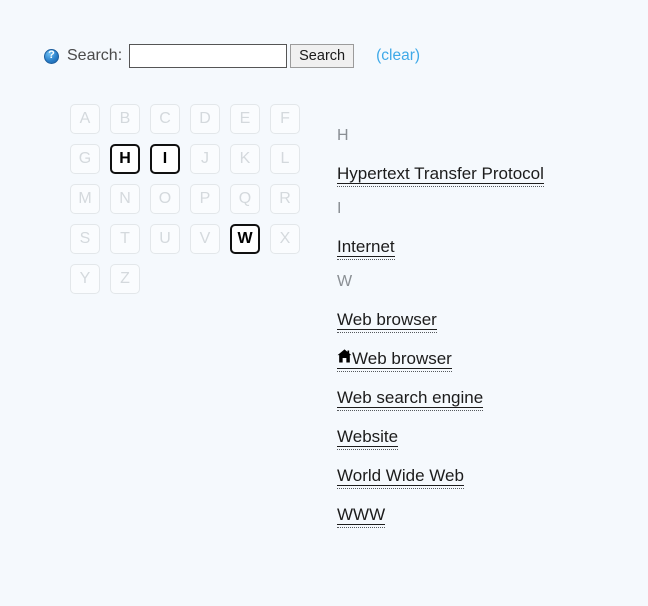 The width and height of the screenshot is (648, 606). What do you see at coordinates (125, 159) in the screenshot?
I see `letter-button-h: H` at bounding box center [125, 159].